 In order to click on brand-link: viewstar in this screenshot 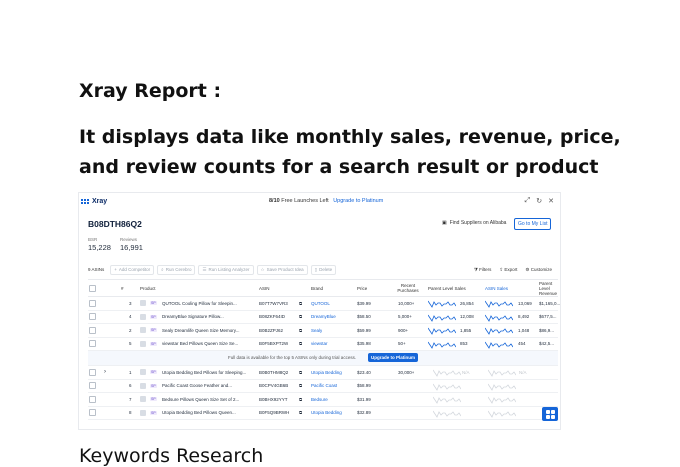, I will do `click(319, 344)`.